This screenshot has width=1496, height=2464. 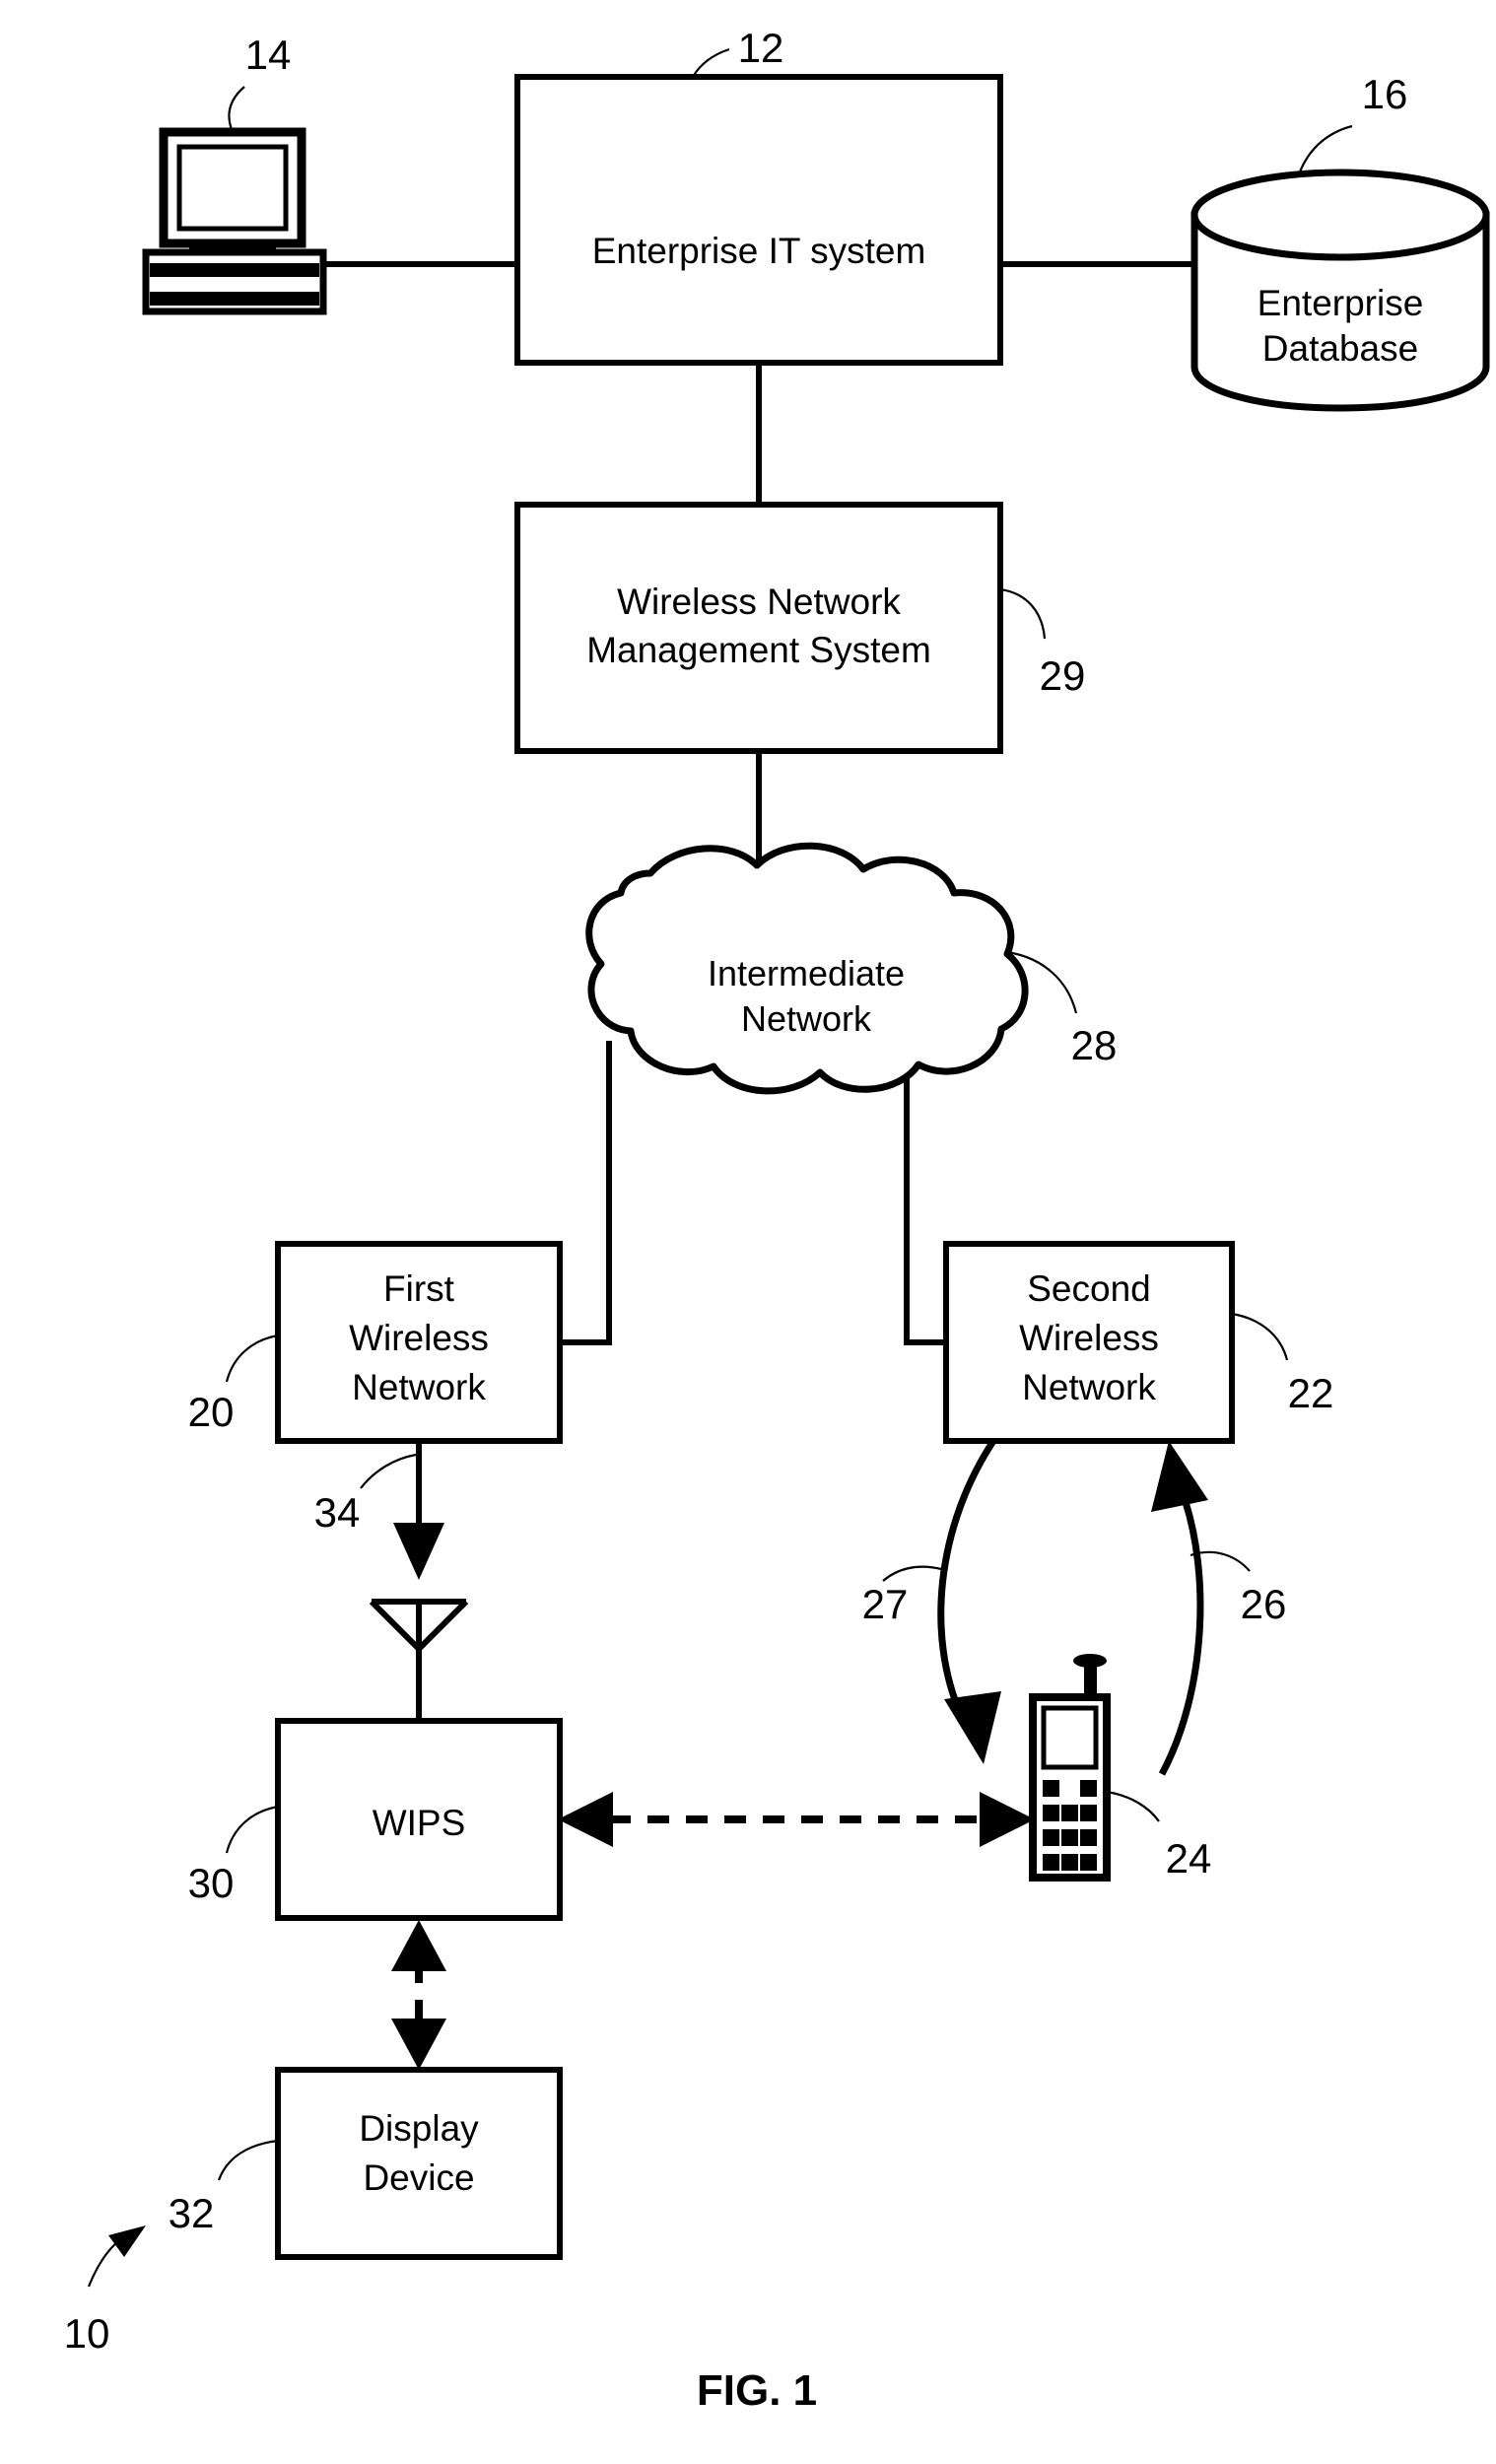 I want to click on leader-database, so click(x=1325, y=149).